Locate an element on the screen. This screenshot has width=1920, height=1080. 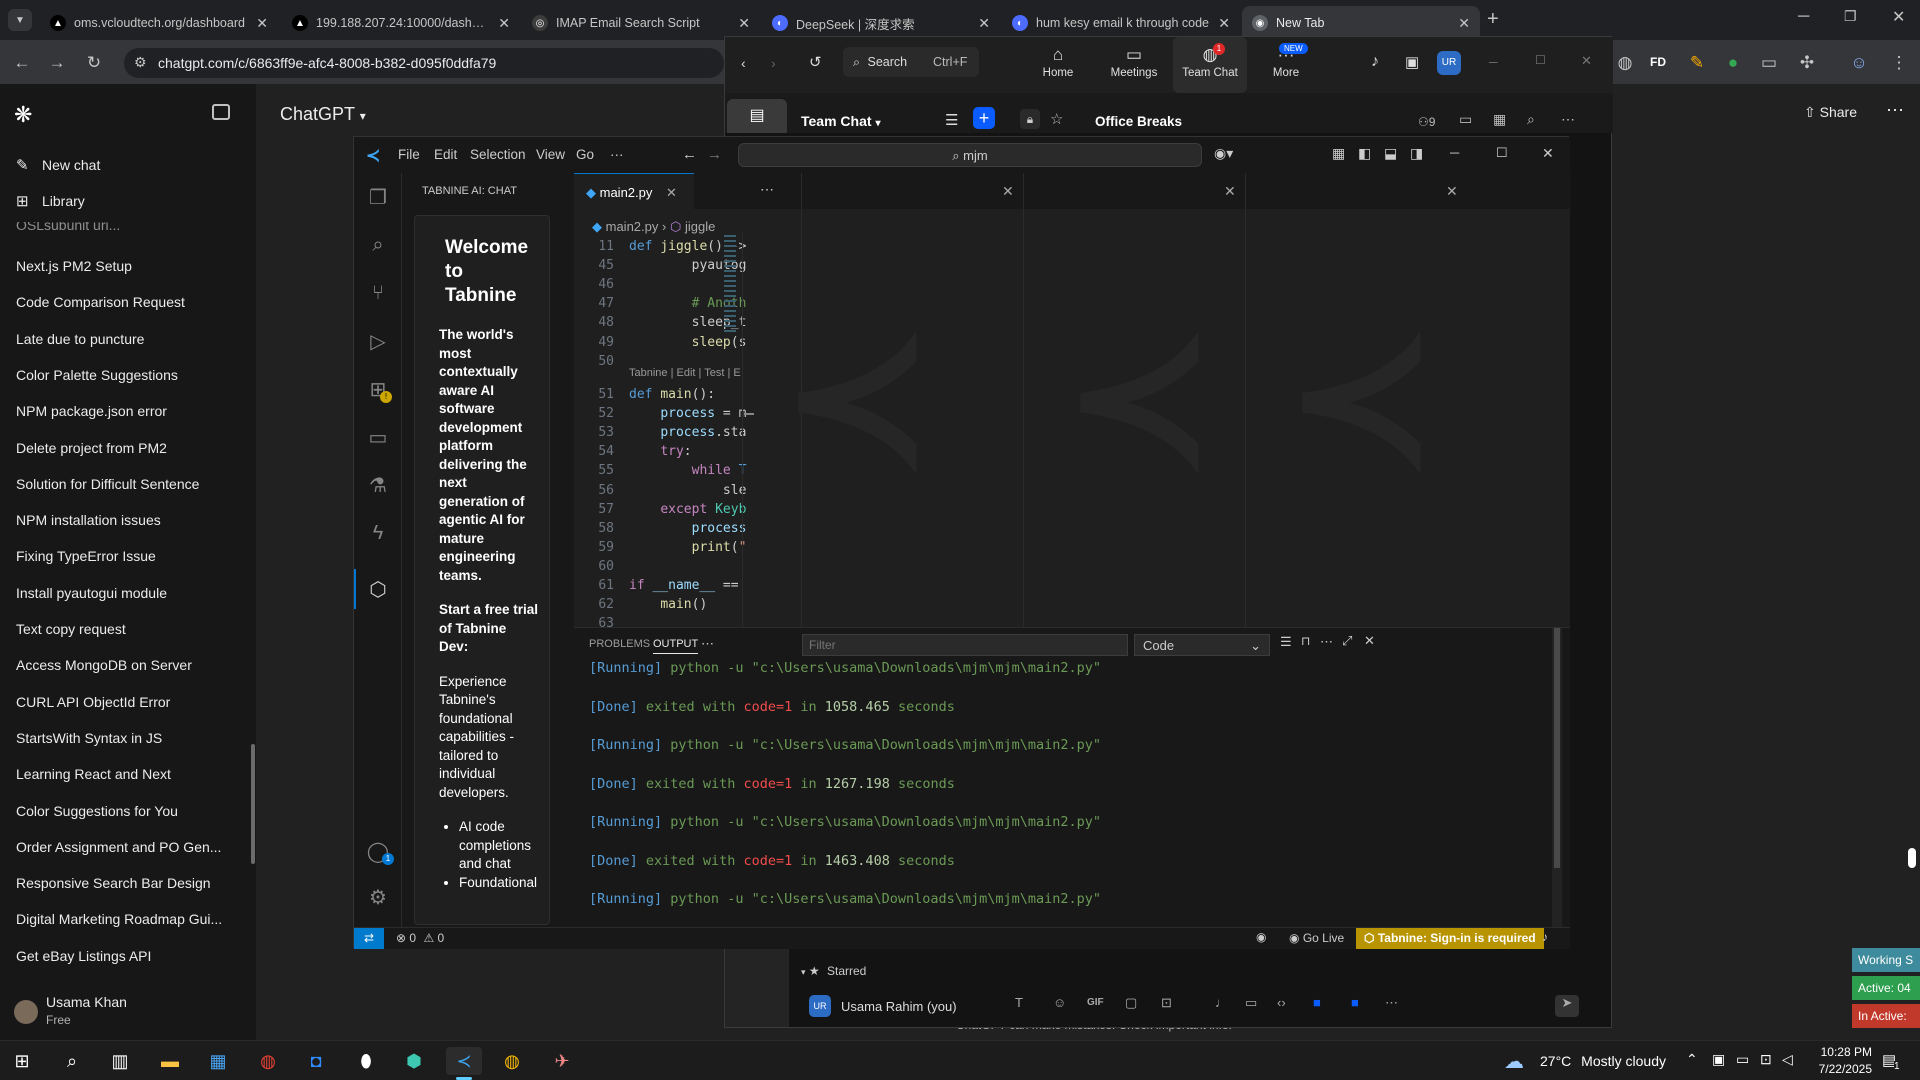
zoom-bell-icon: ♪ is located at coordinates (1375, 62).